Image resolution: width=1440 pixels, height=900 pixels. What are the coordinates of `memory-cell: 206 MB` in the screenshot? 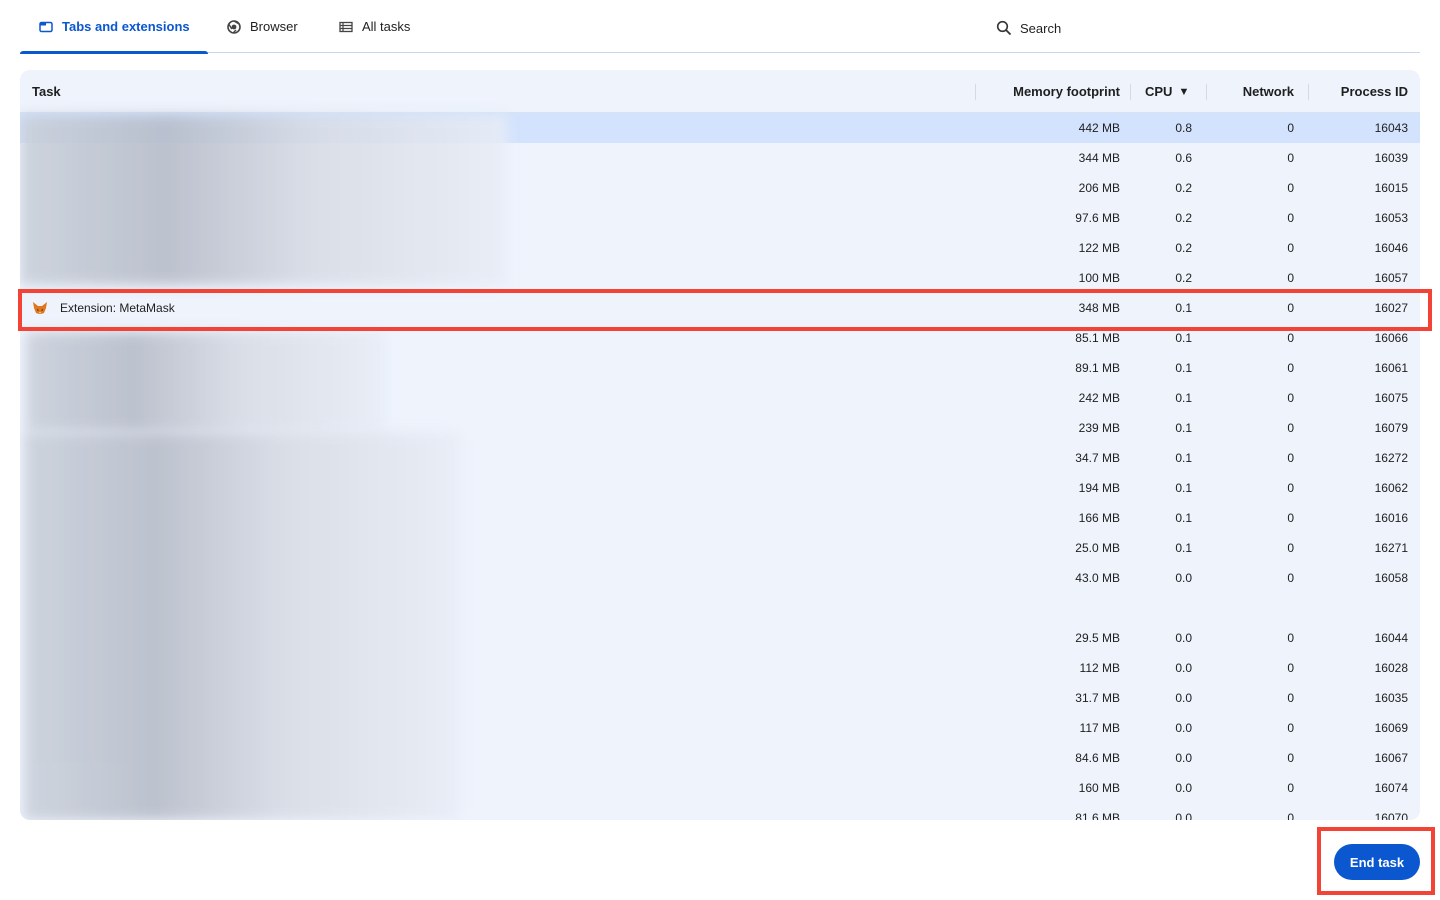 It's located at (1099, 188).